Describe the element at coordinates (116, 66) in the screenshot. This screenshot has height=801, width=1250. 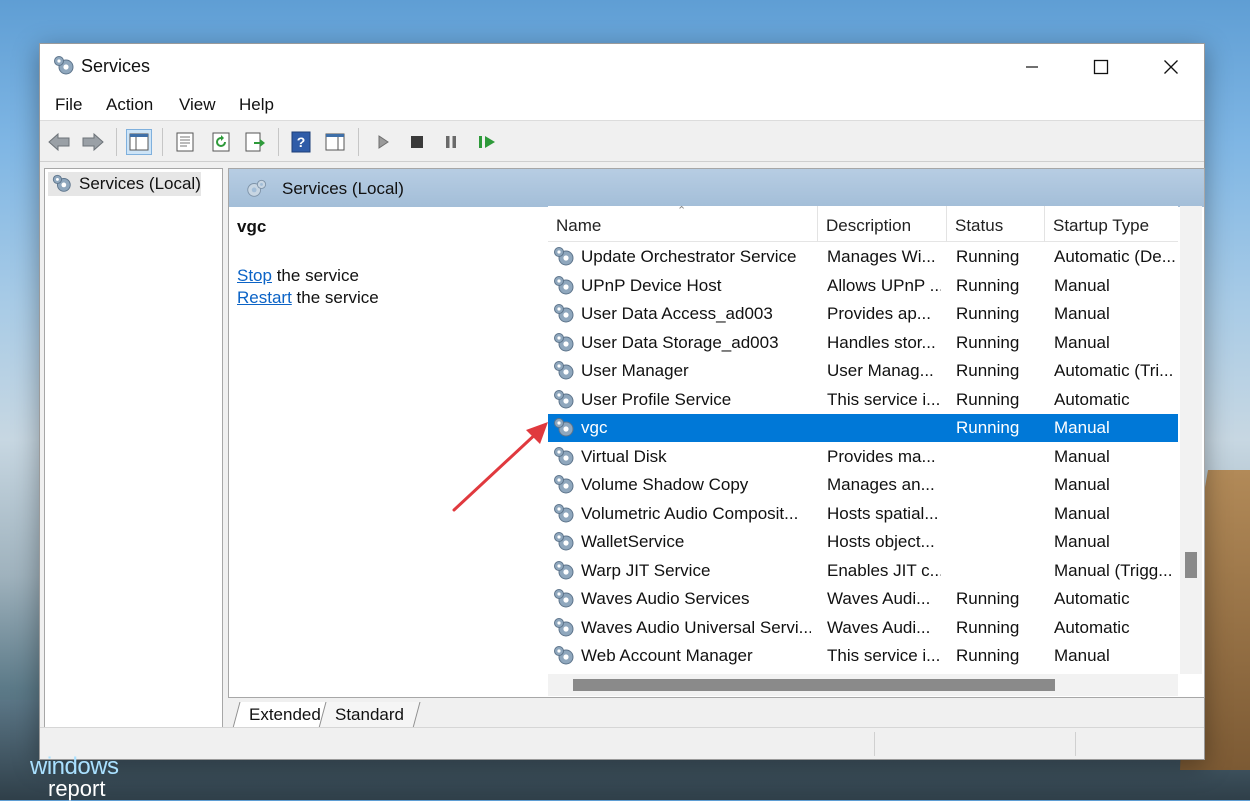
I see `window-title: Services` at that location.